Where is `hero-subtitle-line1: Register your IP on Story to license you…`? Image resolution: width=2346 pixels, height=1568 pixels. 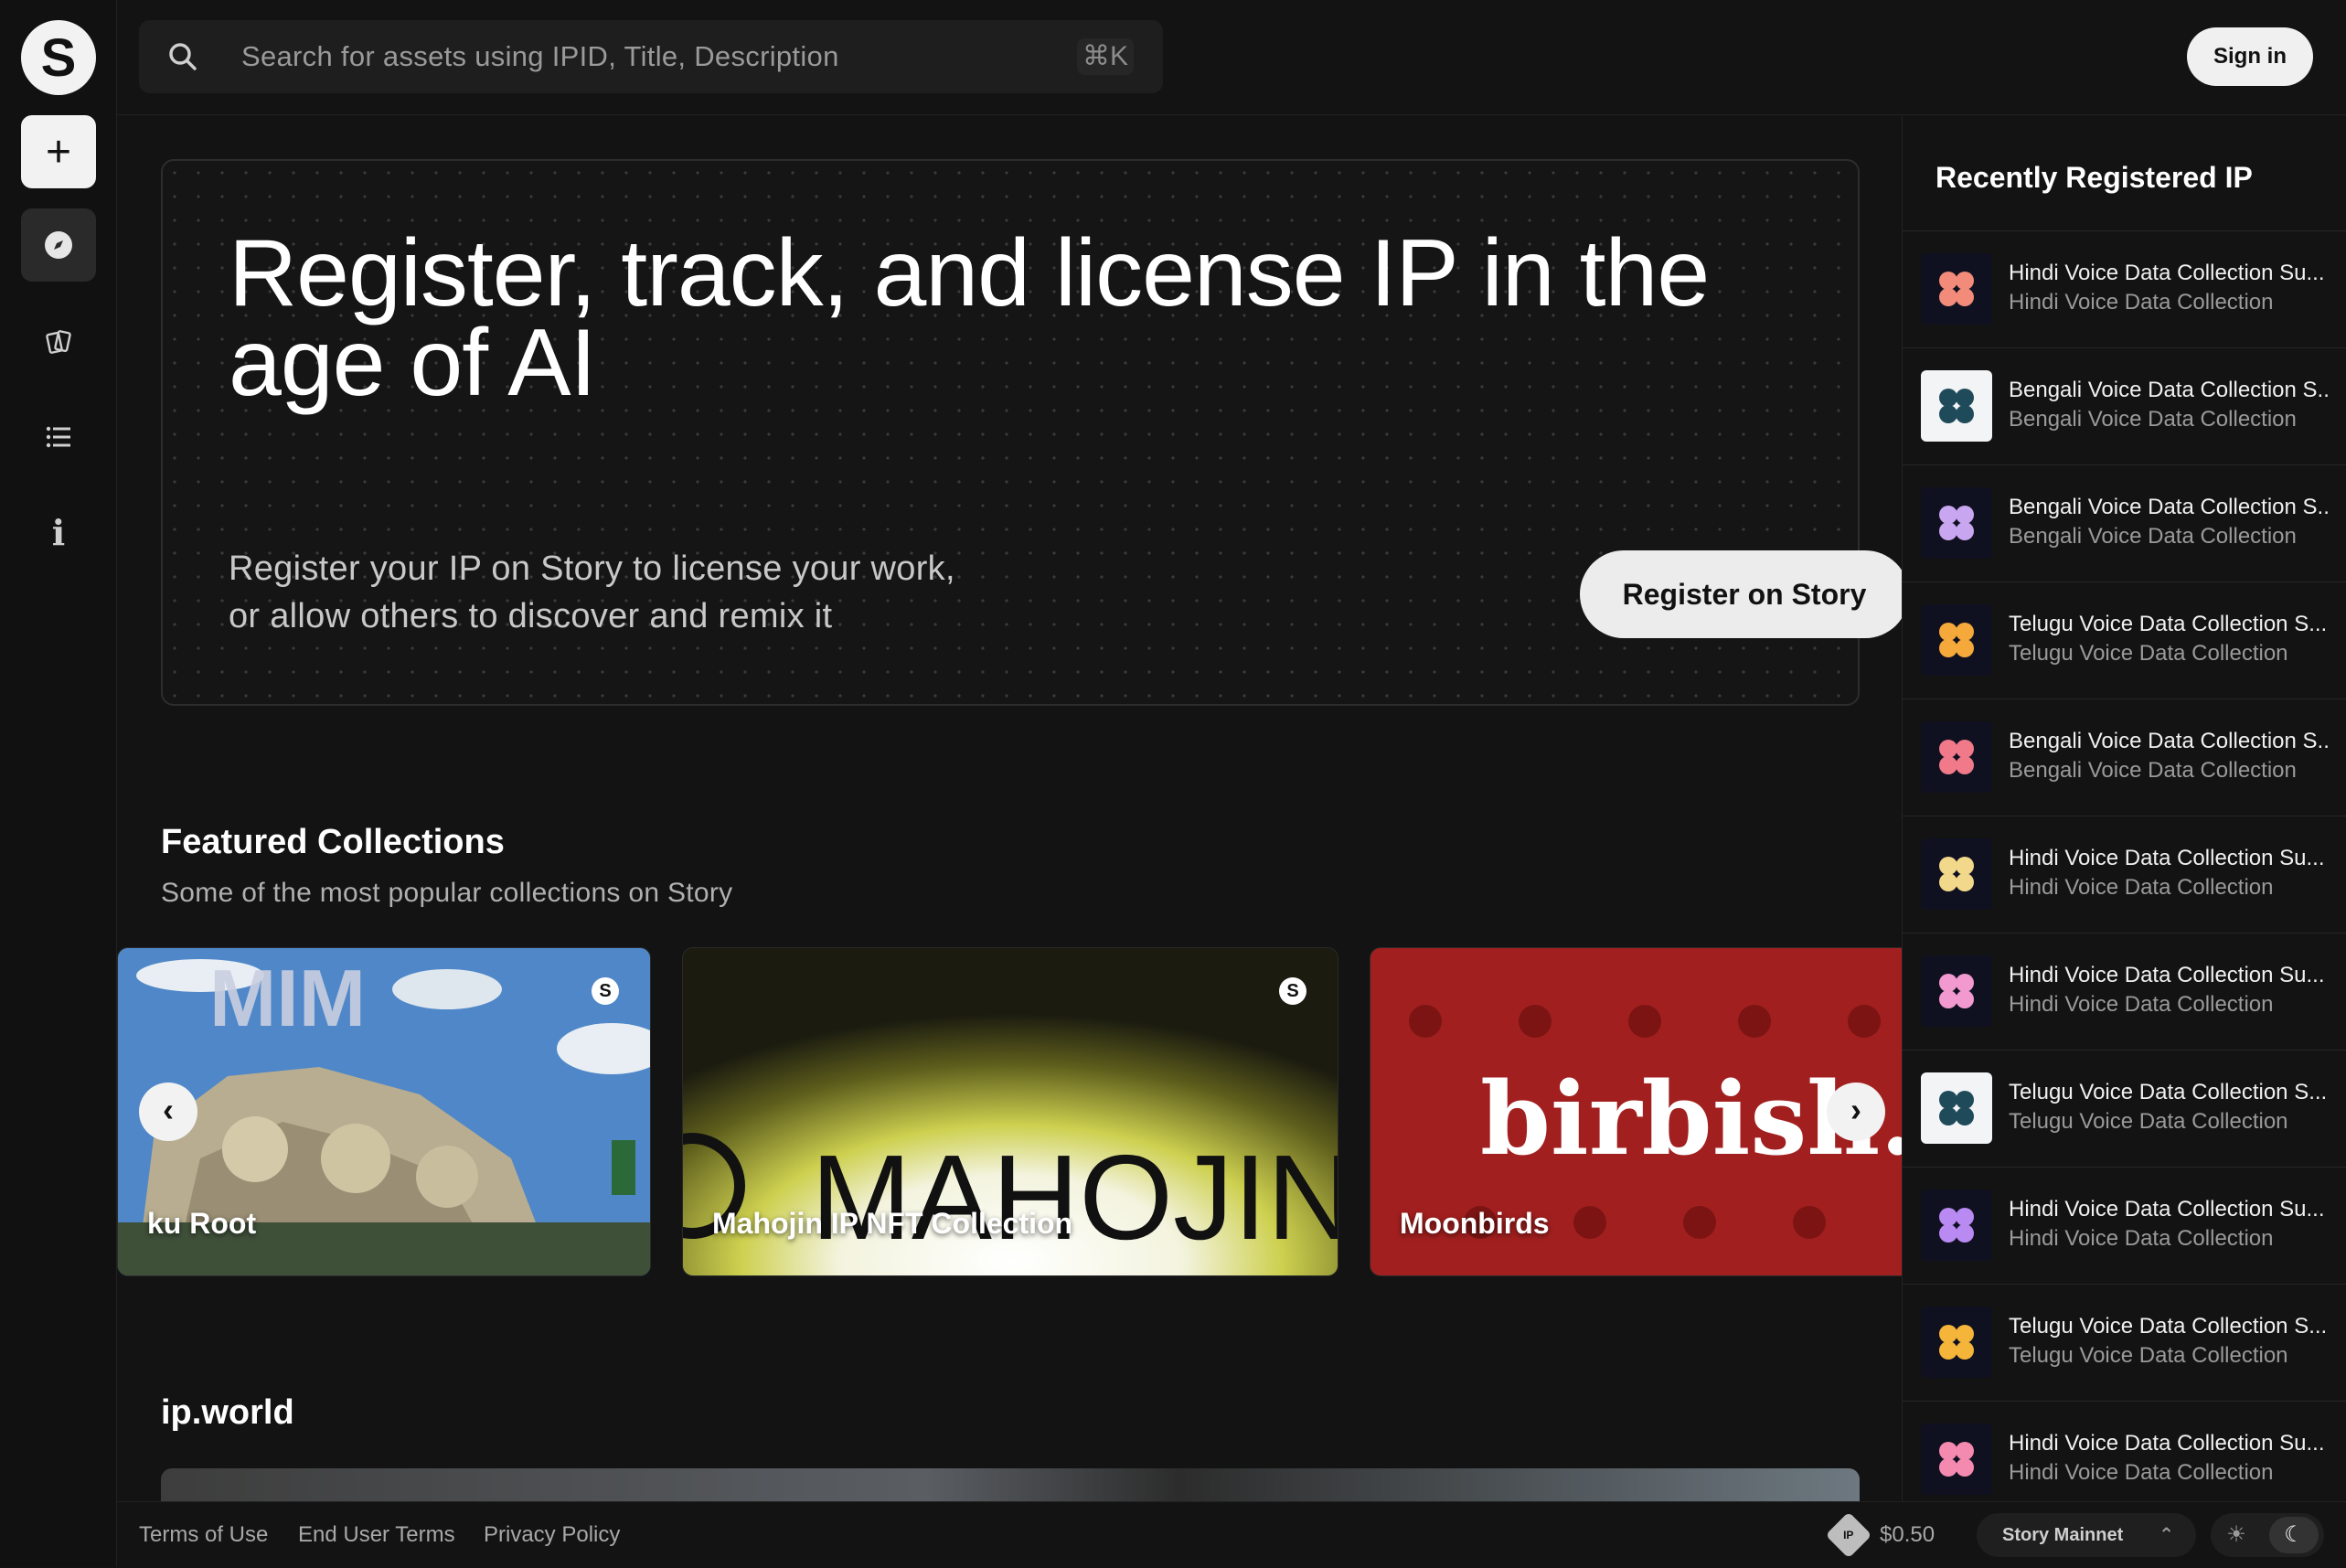 hero-subtitle-line1: Register your IP on Story to license you… is located at coordinates (592, 568).